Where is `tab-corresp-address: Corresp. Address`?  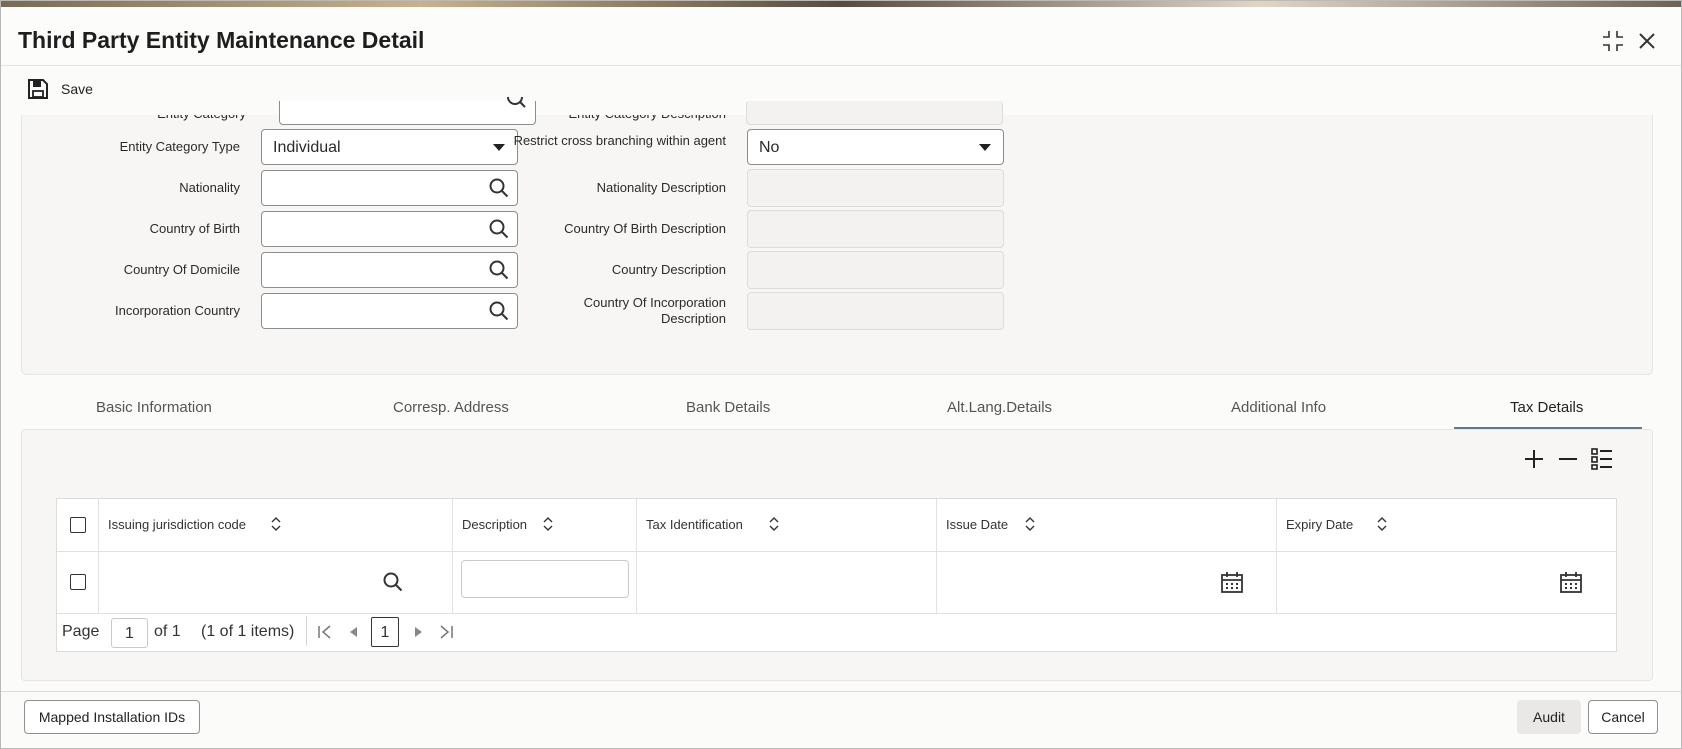
tab-corresp-address: Corresp. Address is located at coordinates (451, 407).